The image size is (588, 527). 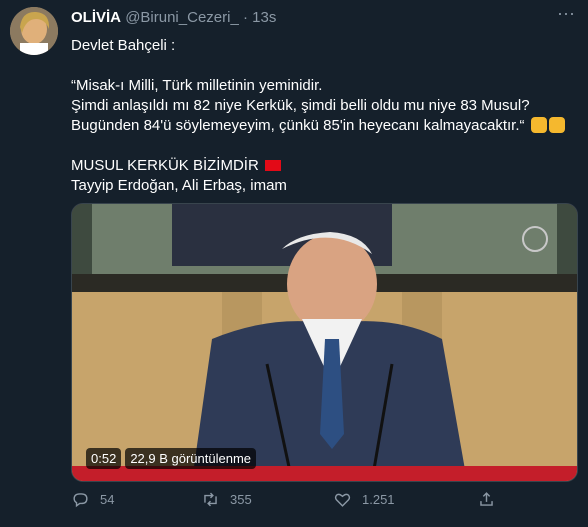 What do you see at coordinates (566, 15) in the screenshot?
I see `more-icon: ···` at bounding box center [566, 15].